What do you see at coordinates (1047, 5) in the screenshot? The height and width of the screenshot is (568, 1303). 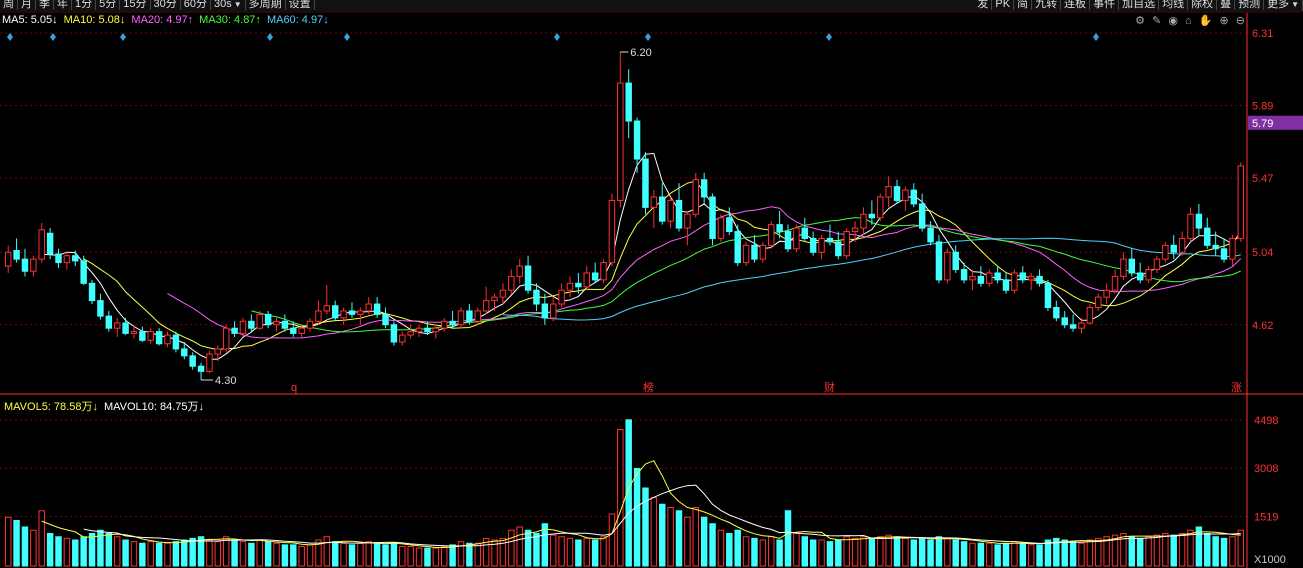 I see `toolbar-right-button-3: 九转` at bounding box center [1047, 5].